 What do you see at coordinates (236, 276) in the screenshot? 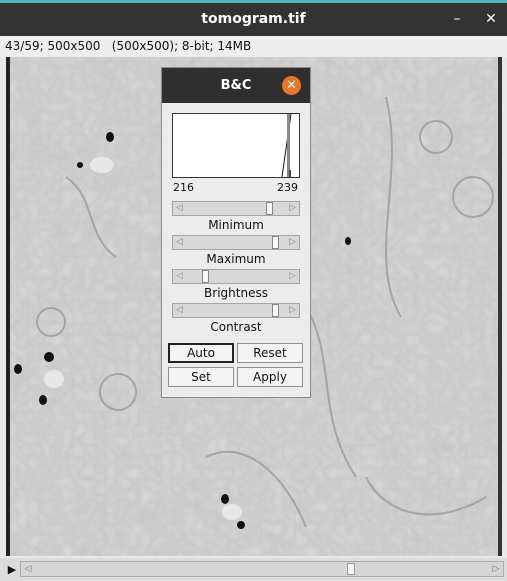
I see `brightness-slider: ◁ ▷` at bounding box center [236, 276].